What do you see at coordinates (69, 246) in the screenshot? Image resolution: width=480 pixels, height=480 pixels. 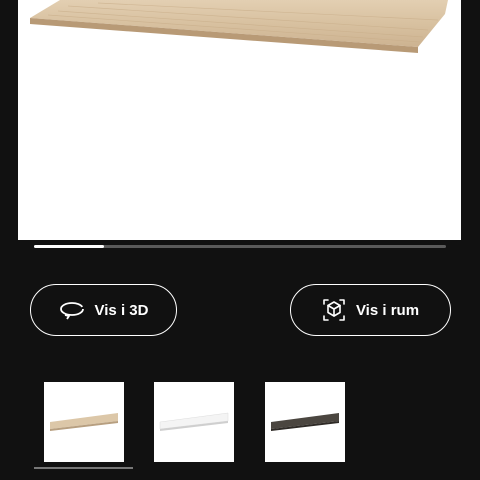 I see `carousel-progress-thumb` at bounding box center [69, 246].